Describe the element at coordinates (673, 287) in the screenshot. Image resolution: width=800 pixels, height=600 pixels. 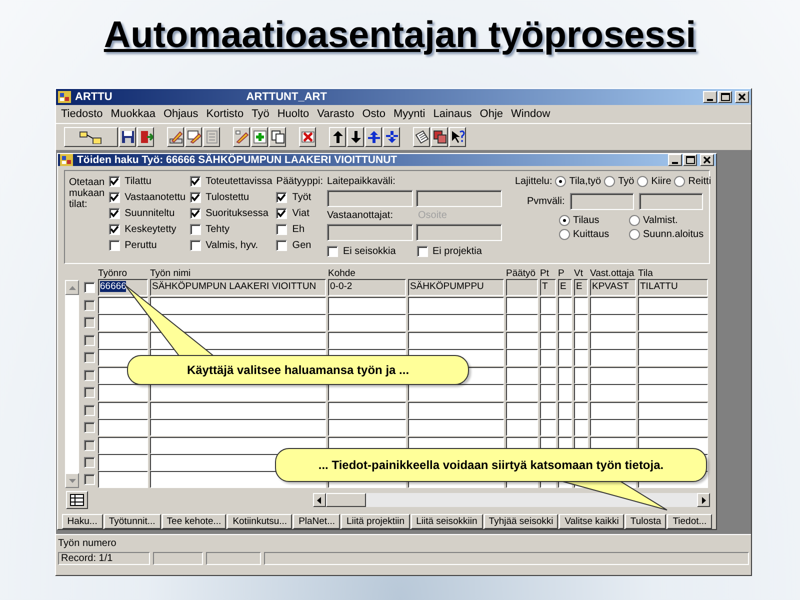
I see `table-cell: TILATTU` at that location.